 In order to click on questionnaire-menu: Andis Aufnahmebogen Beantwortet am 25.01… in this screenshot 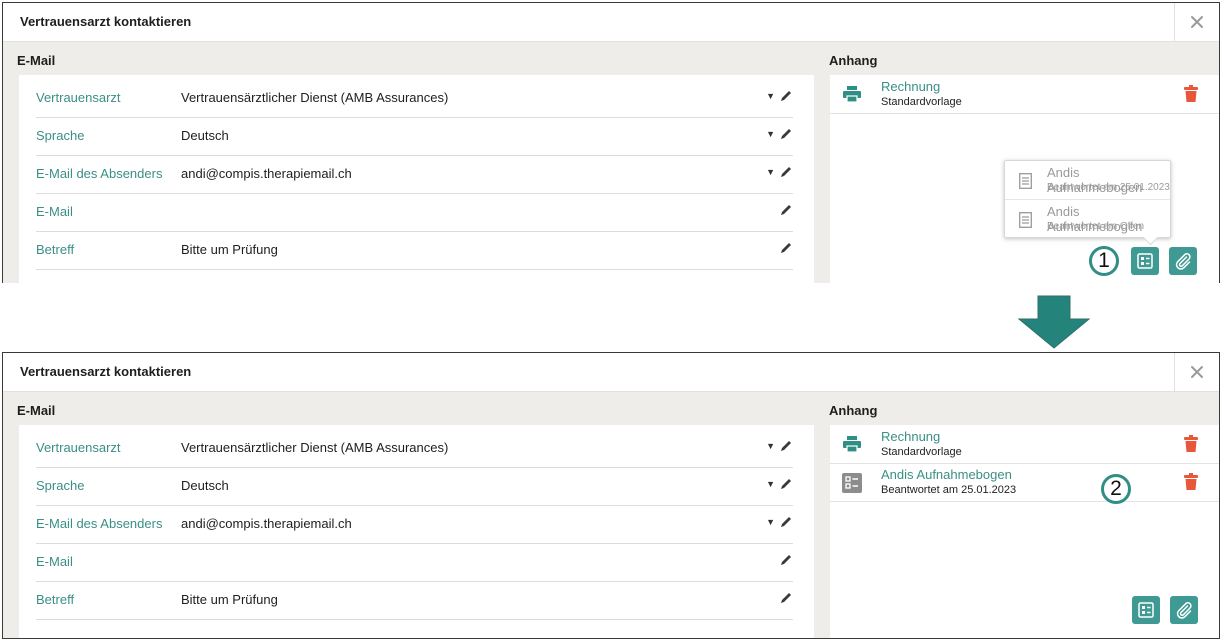, I will do `click(1087, 203)`.